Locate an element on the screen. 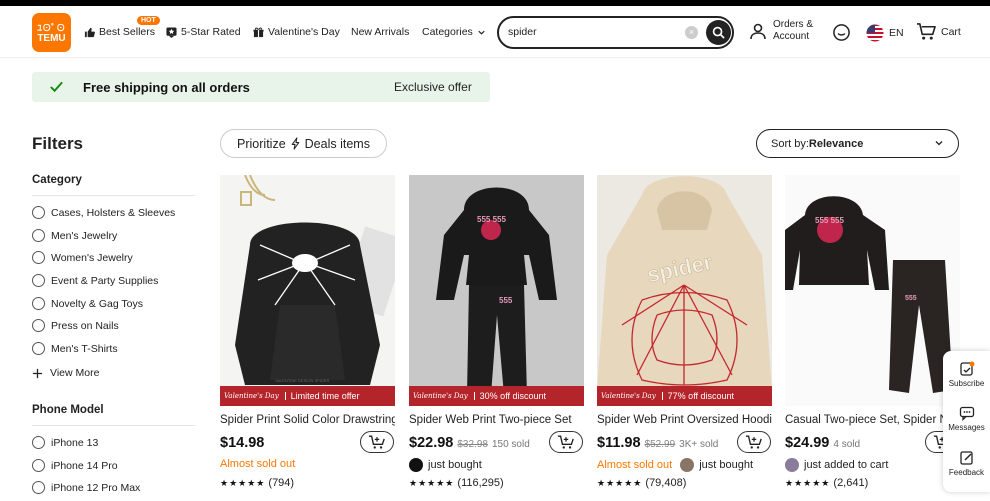 Image resolution: width=990 pixels, height=501 pixels. cart-plus-icon is located at coordinates (376, 442).